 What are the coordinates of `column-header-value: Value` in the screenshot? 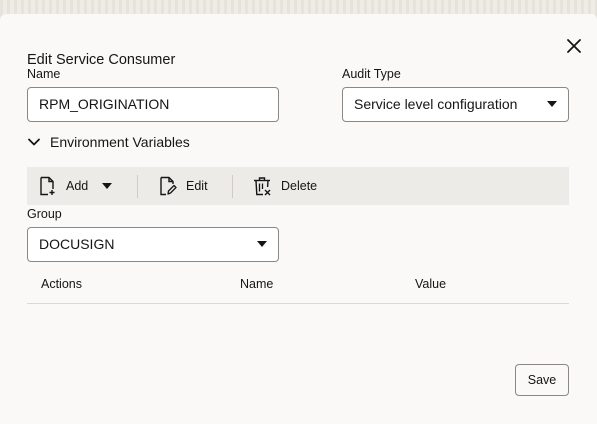 It's located at (430, 284).